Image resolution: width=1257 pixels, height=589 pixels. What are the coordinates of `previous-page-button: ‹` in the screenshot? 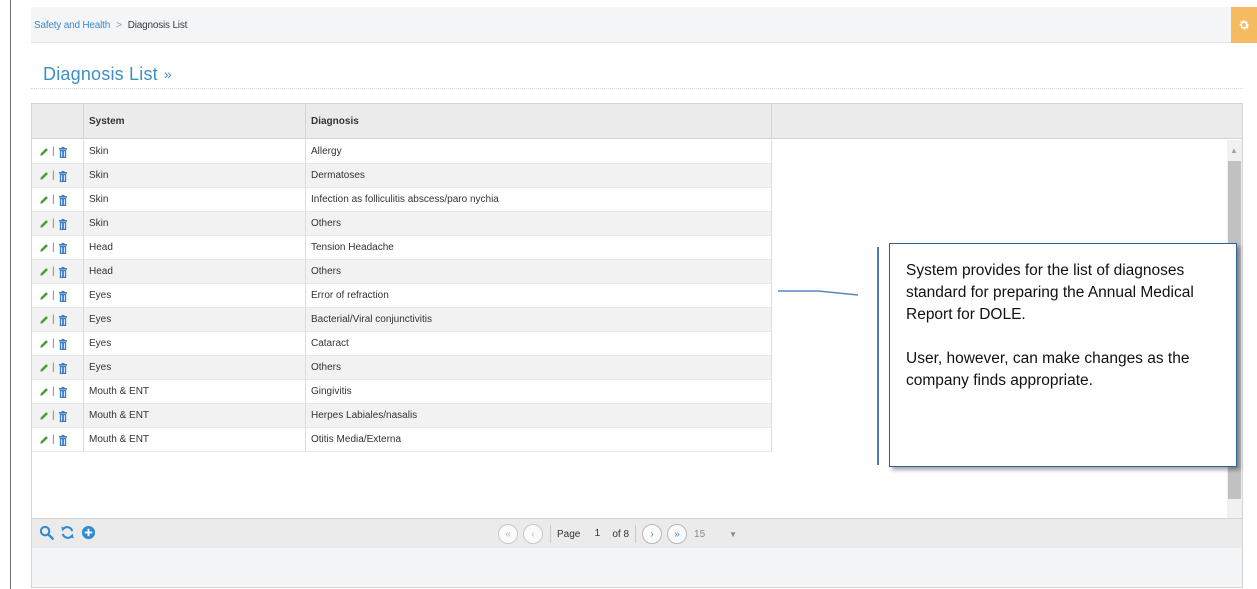 It's located at (533, 534).